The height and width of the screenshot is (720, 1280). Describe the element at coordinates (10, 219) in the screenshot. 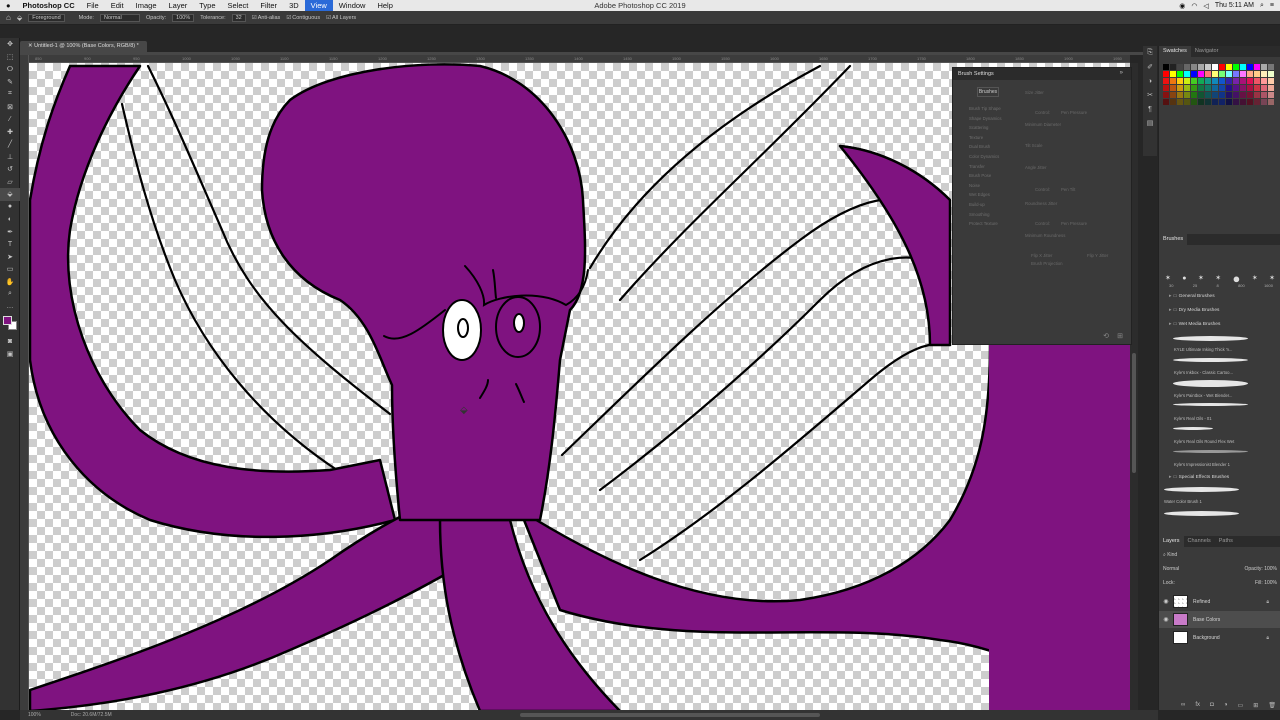

I see `dodge-tool-icon: ◐` at that location.